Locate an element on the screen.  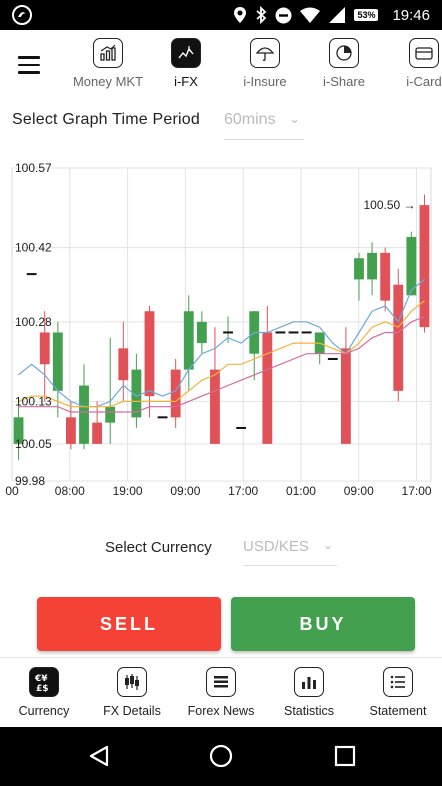
bluetooth-icon is located at coordinates (261, 15).